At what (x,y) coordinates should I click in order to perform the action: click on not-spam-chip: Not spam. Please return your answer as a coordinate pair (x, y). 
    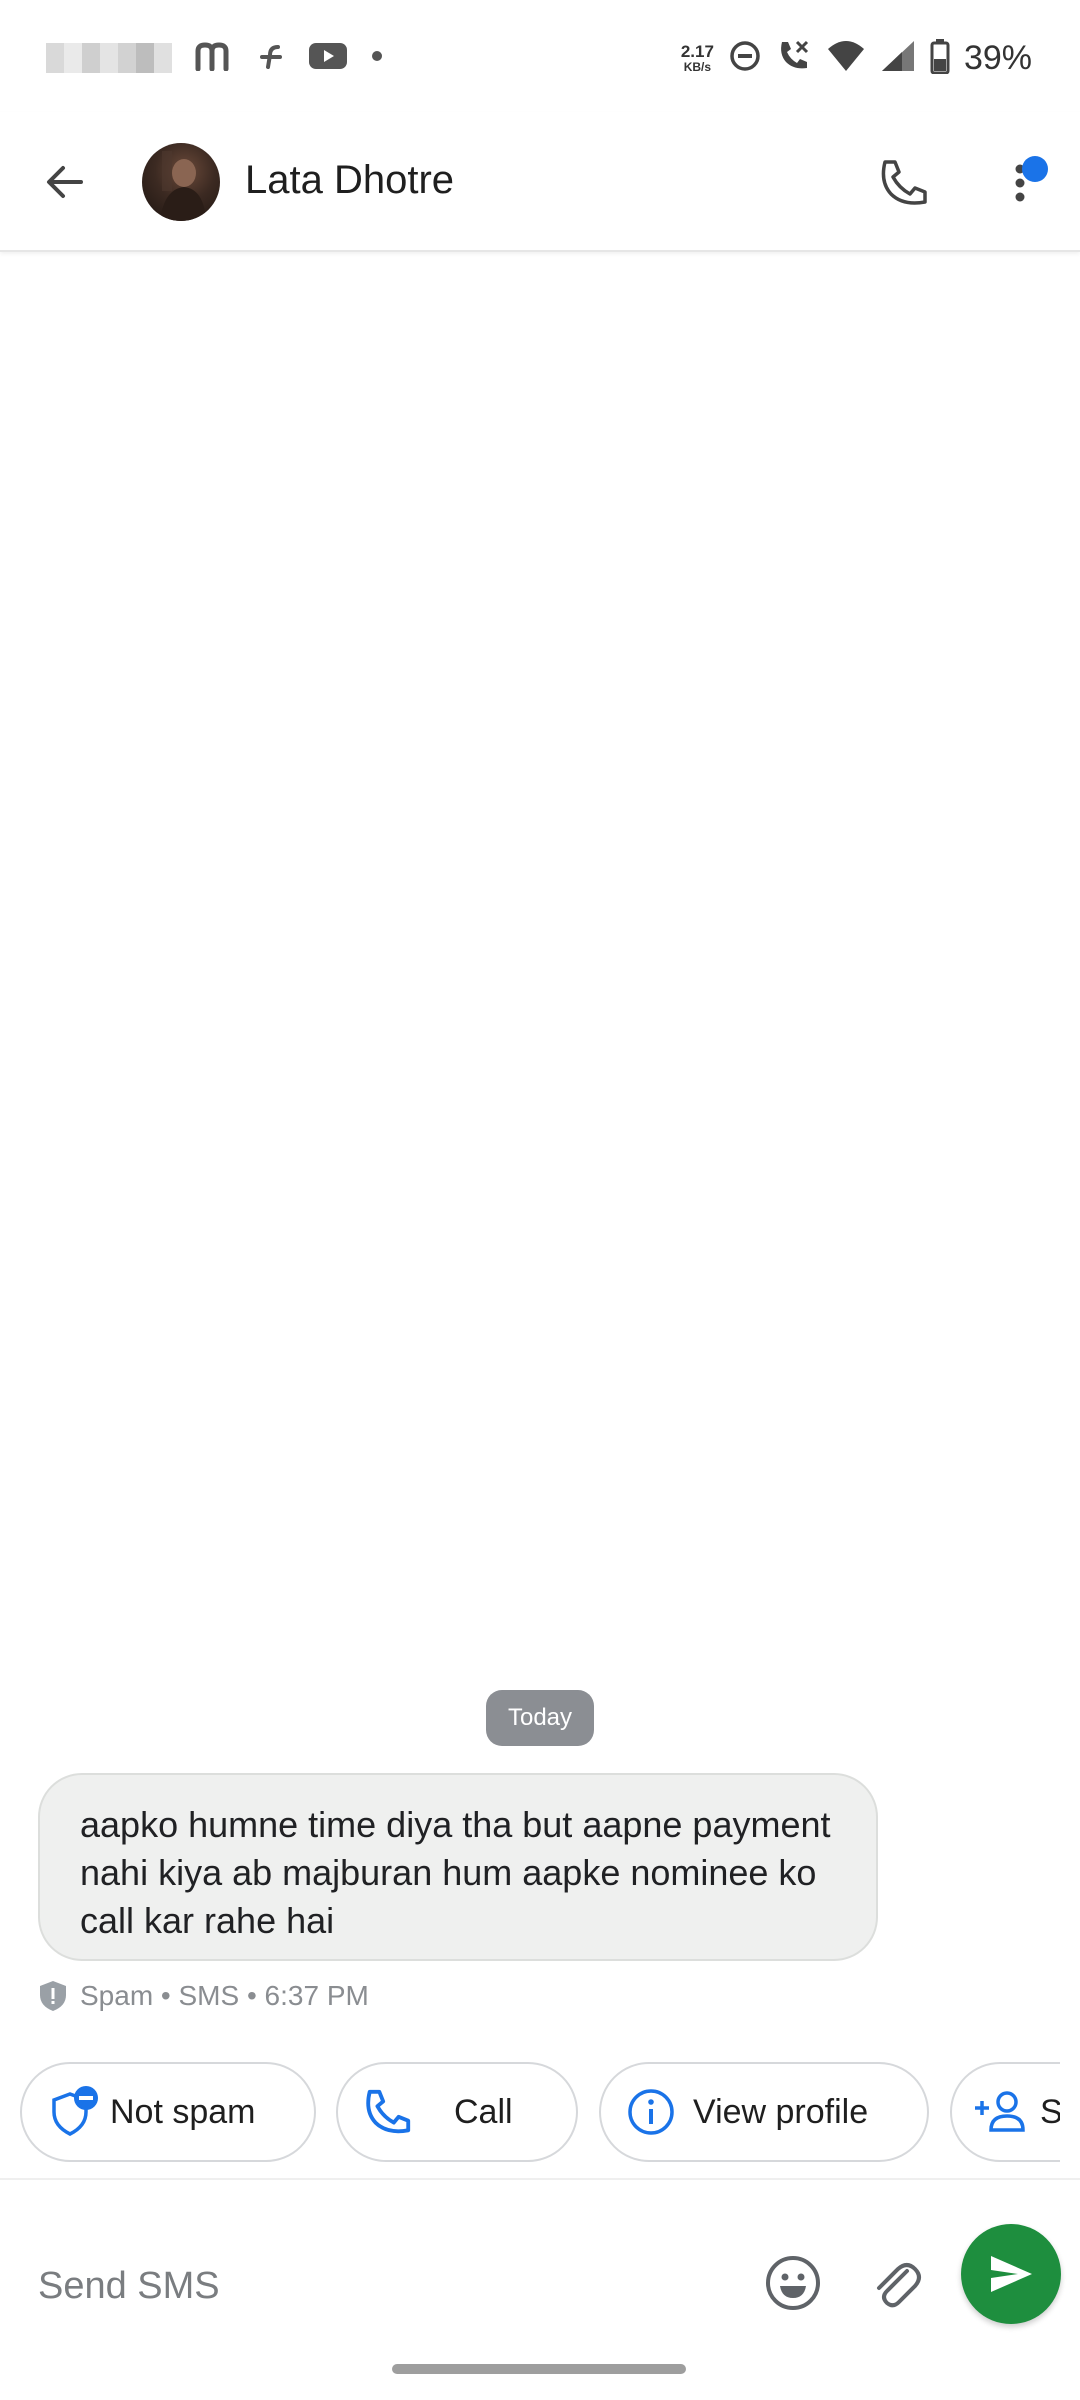
    Looking at the image, I should click on (168, 2112).